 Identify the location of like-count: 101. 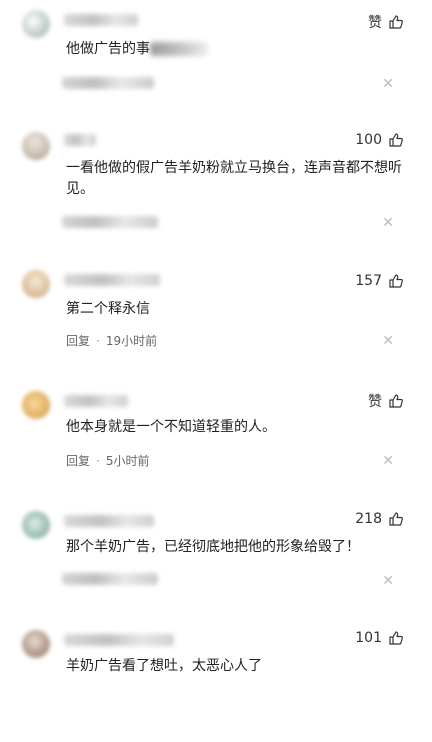
(368, 638).